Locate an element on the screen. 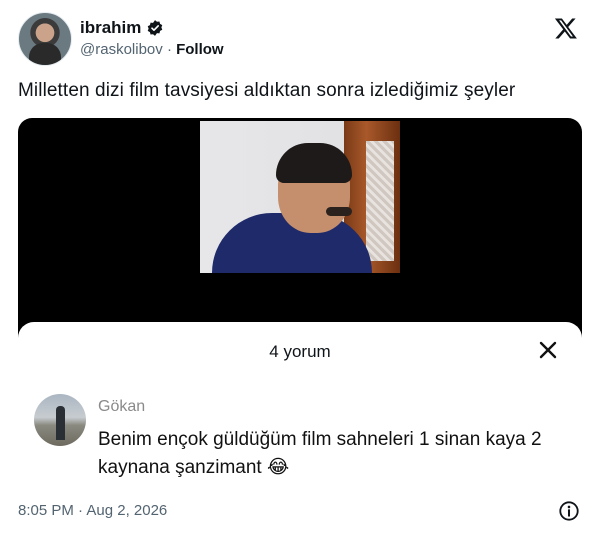 The width and height of the screenshot is (600, 542). comment-author-avatar is located at coordinates (60, 420).